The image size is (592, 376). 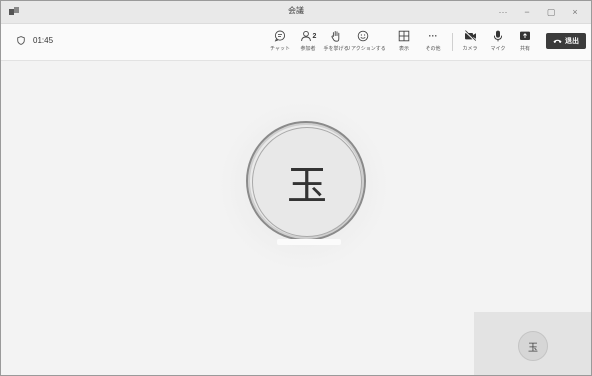 I want to click on more-icon: ···, so click(x=433, y=36).